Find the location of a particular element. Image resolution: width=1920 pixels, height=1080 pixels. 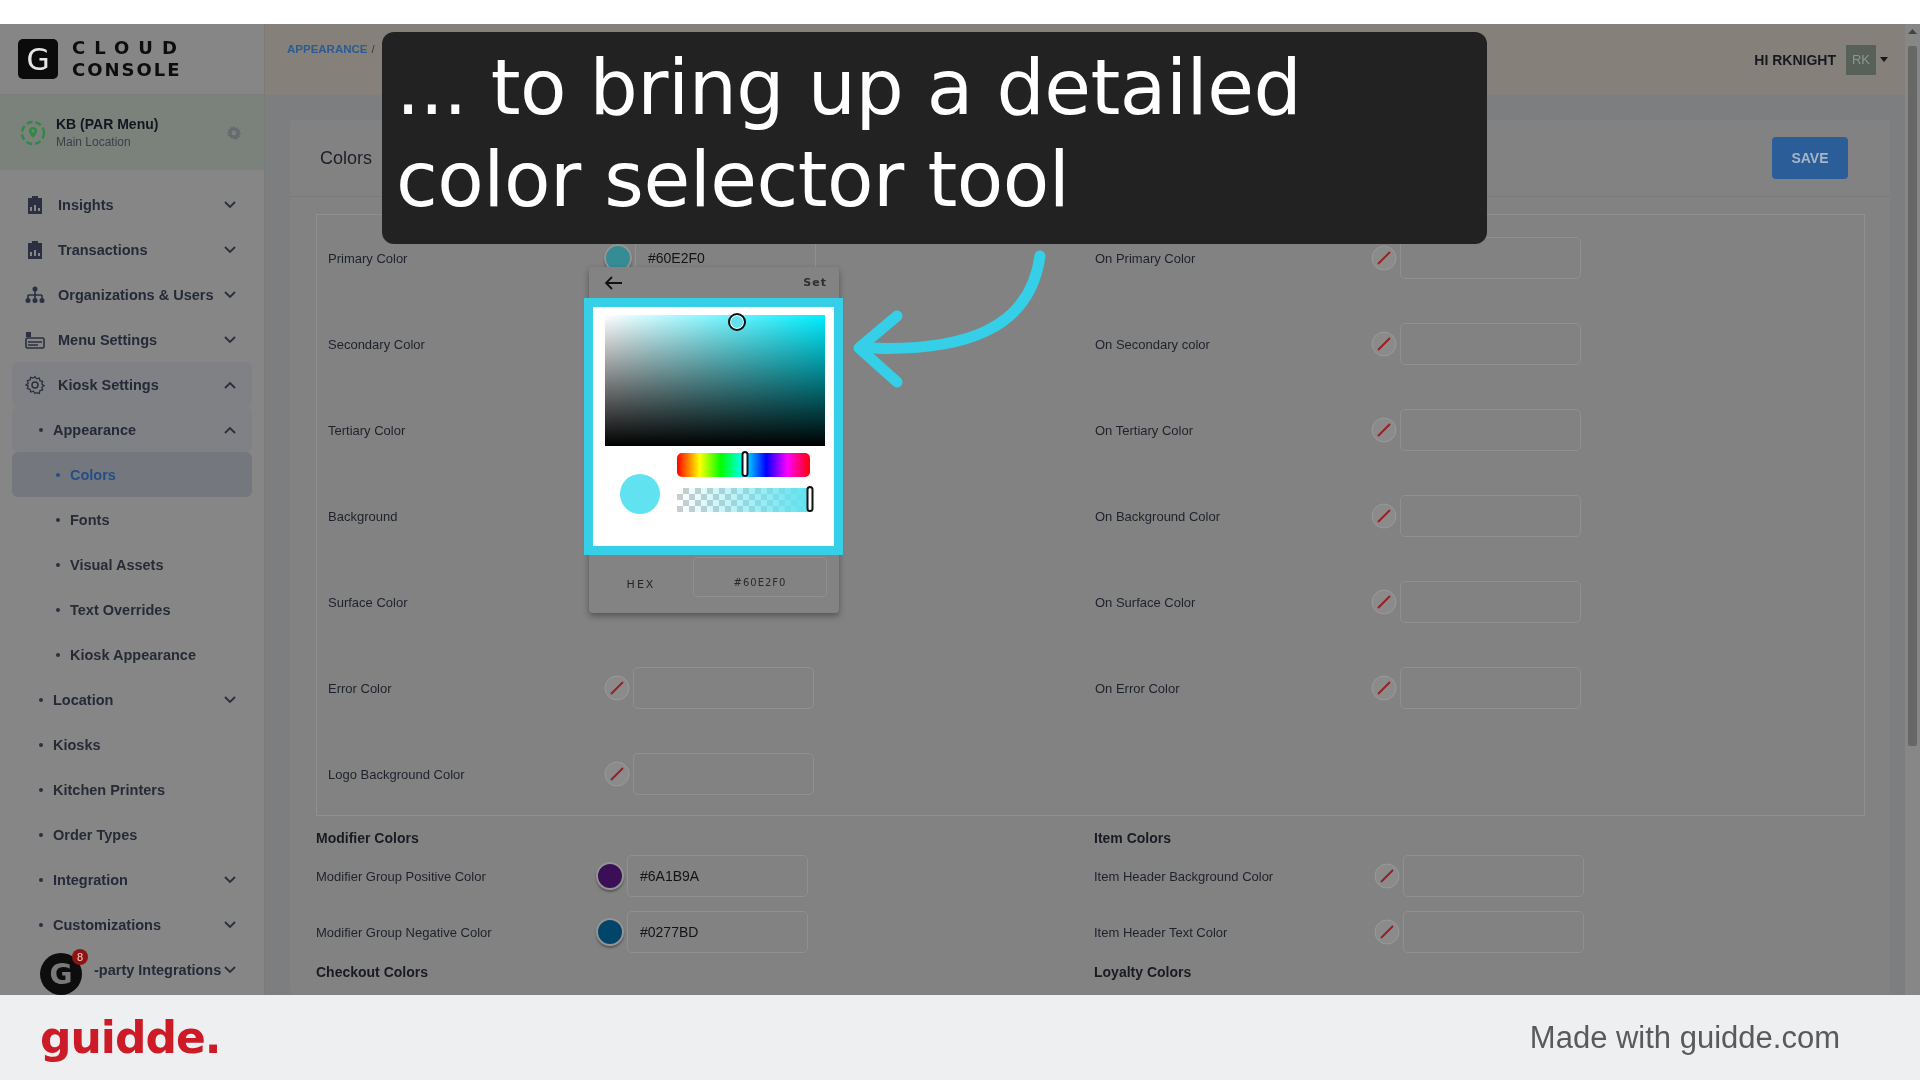

sidebar-item: Appearance is located at coordinates (132, 429).